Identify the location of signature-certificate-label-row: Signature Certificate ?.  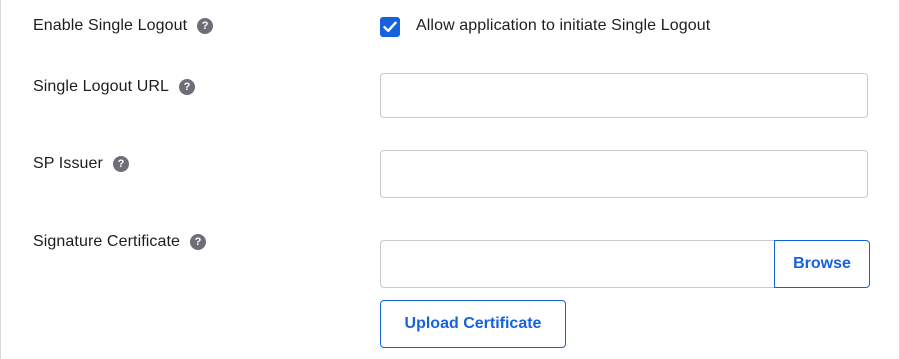
(120, 242).